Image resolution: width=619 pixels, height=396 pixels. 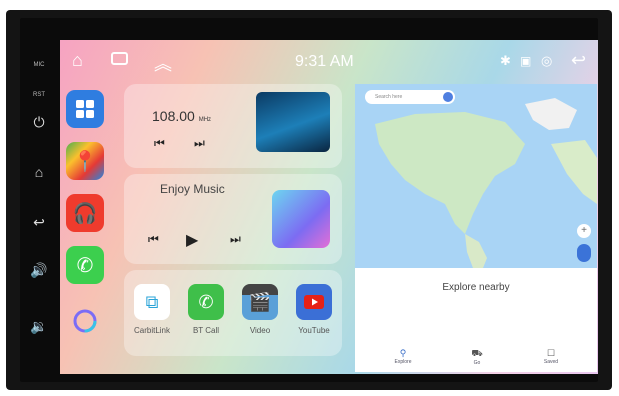 I want to click on youtube-icon, so click(x=314, y=302).